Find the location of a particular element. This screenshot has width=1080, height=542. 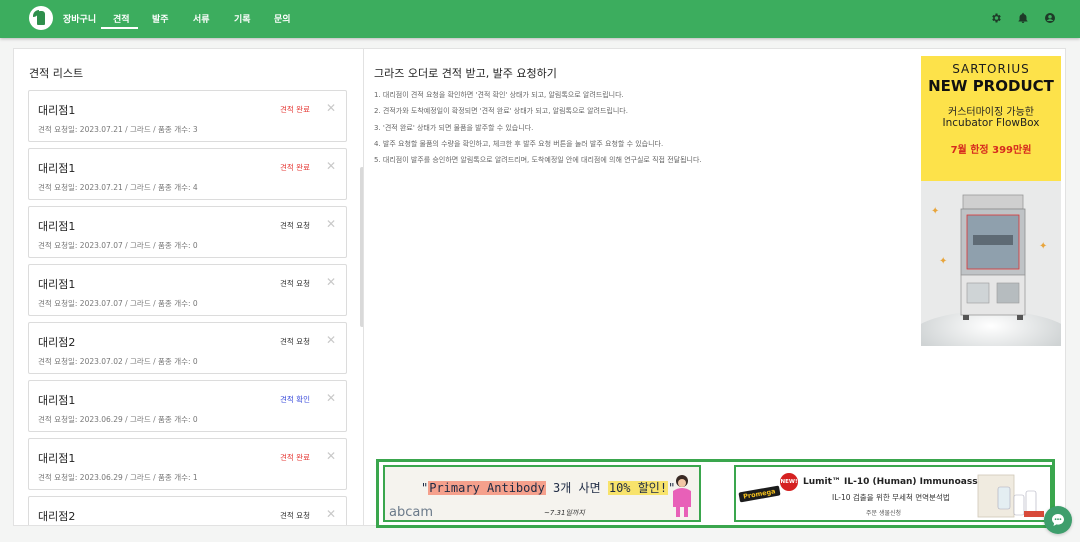

promega-note: 주문 생물신청 is located at coordinates (884, 513).